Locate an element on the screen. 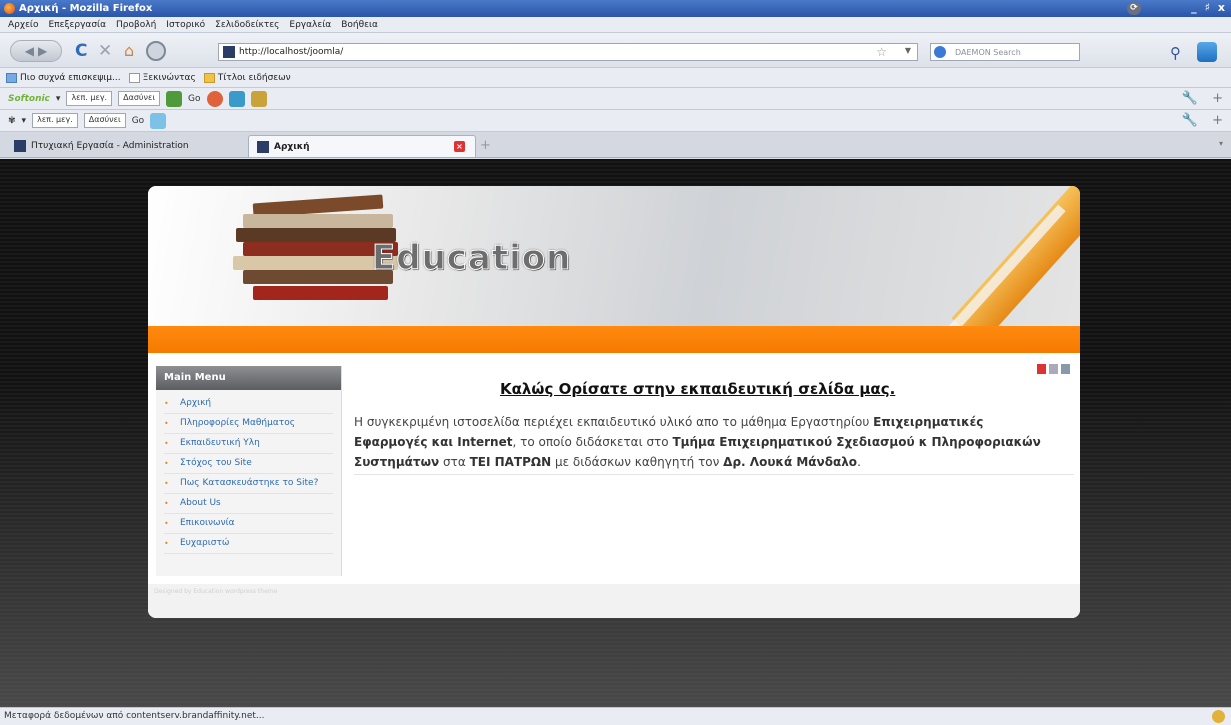  menu-item-course-info: • Πληροφορίες Μαθήματος is located at coordinates (248, 424).